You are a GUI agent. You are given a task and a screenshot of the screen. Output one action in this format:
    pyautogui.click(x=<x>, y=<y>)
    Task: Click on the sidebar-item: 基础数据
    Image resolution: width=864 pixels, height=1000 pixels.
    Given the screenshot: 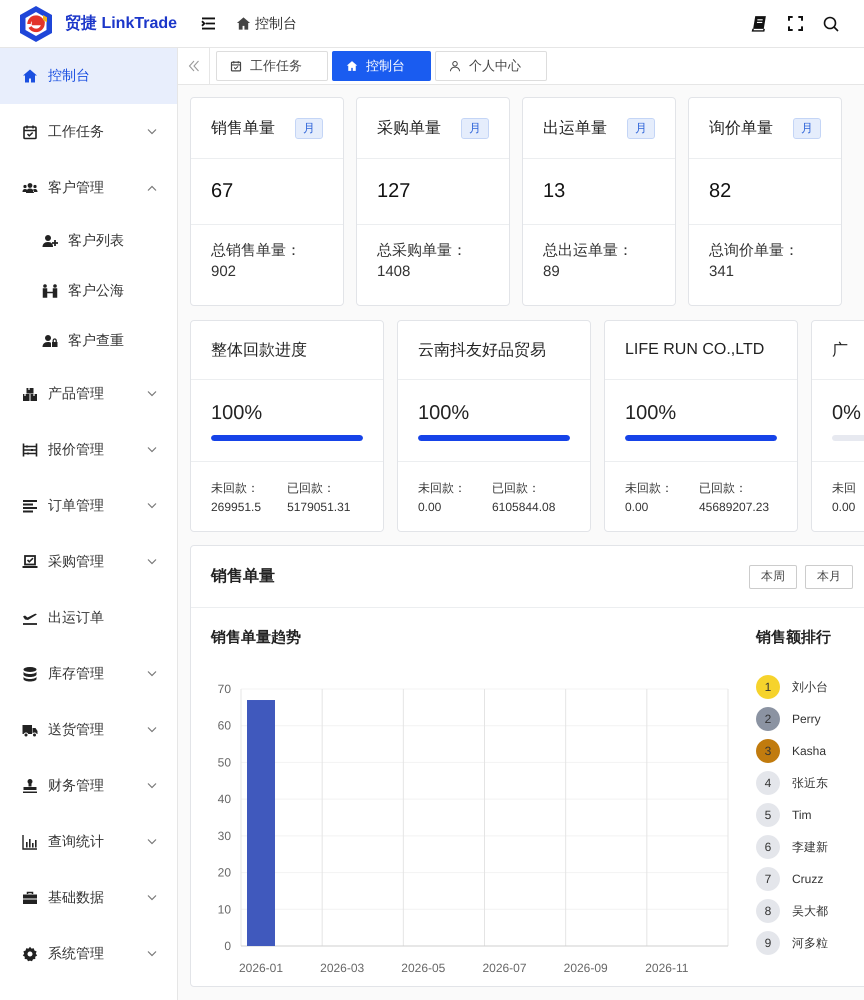 What is the action you would take?
    pyautogui.click(x=88, y=898)
    